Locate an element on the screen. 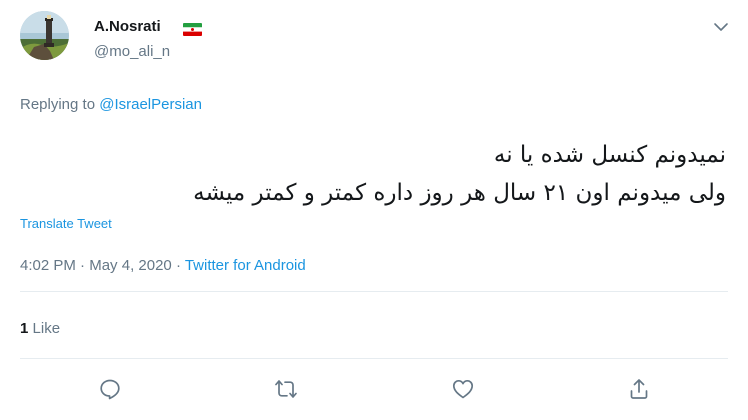 This screenshot has height=420, width=748. replying-to: Replying to @IsraelPersian is located at coordinates (111, 105).